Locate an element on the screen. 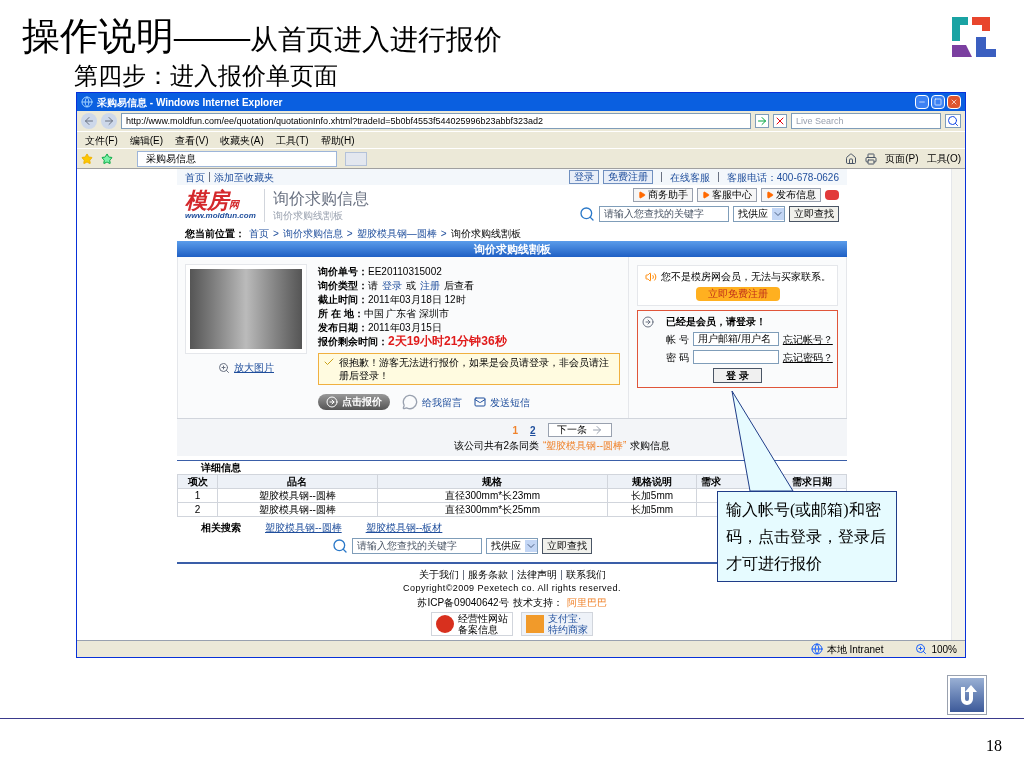 This screenshot has width=1024, height=768. browser-tab: 采购易信息 is located at coordinates (237, 158).